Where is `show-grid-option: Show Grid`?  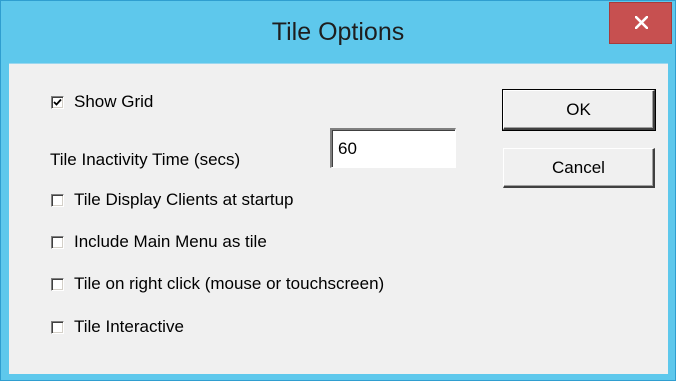 show-grid-option: Show Grid is located at coordinates (102, 102).